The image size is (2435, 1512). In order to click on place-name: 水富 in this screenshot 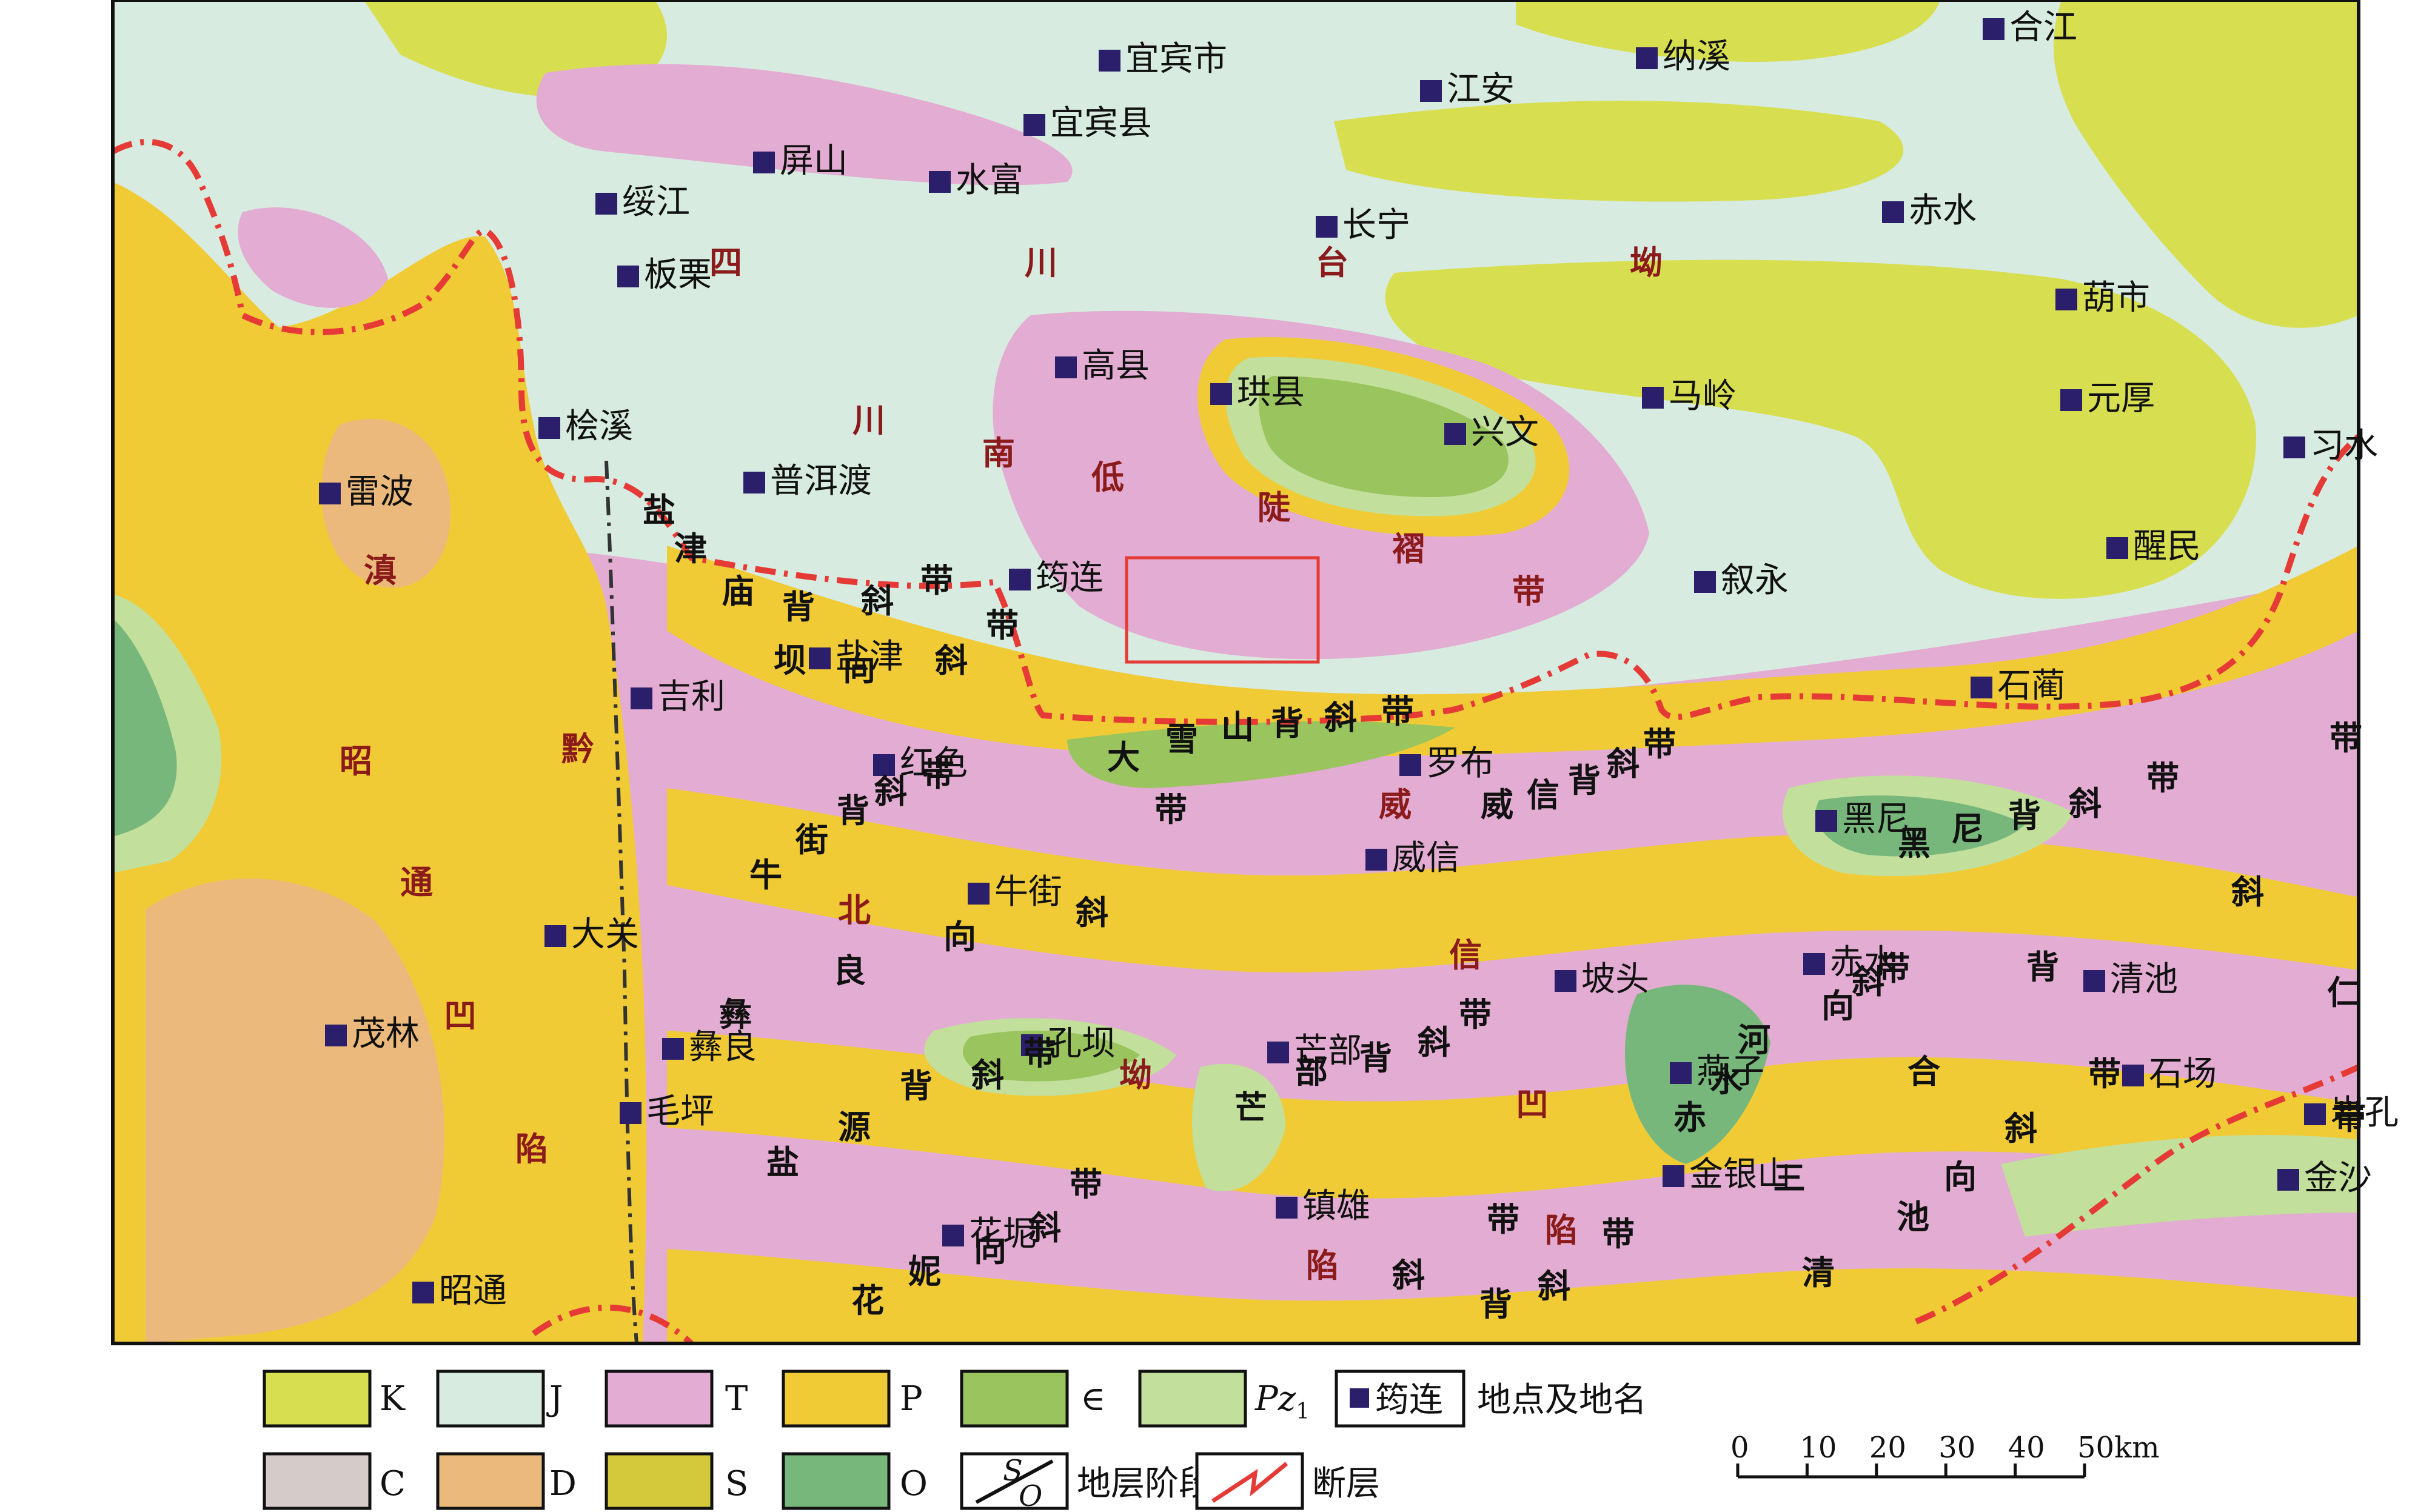, I will do `click(989, 181)`.